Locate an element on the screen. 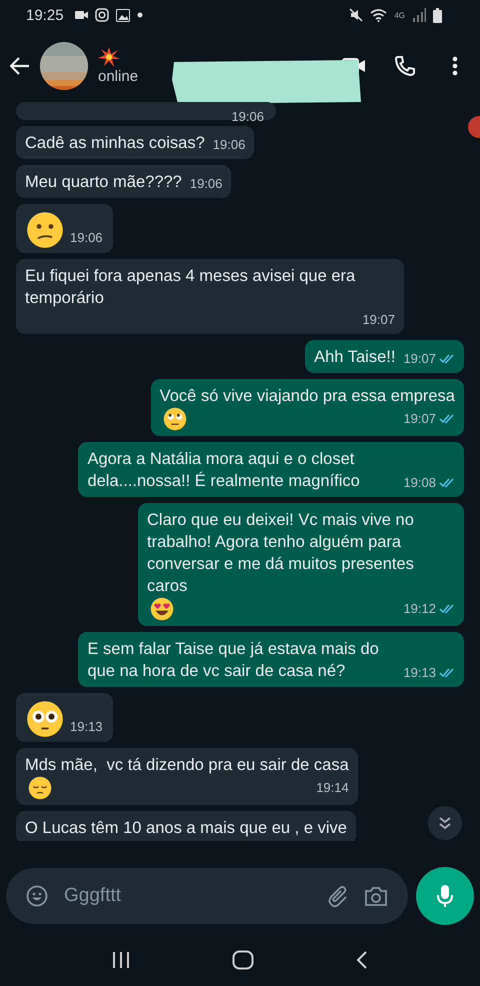 Image resolution: width=480 pixels, height=986 pixels. video-camera-icon is located at coordinates (81, 15).